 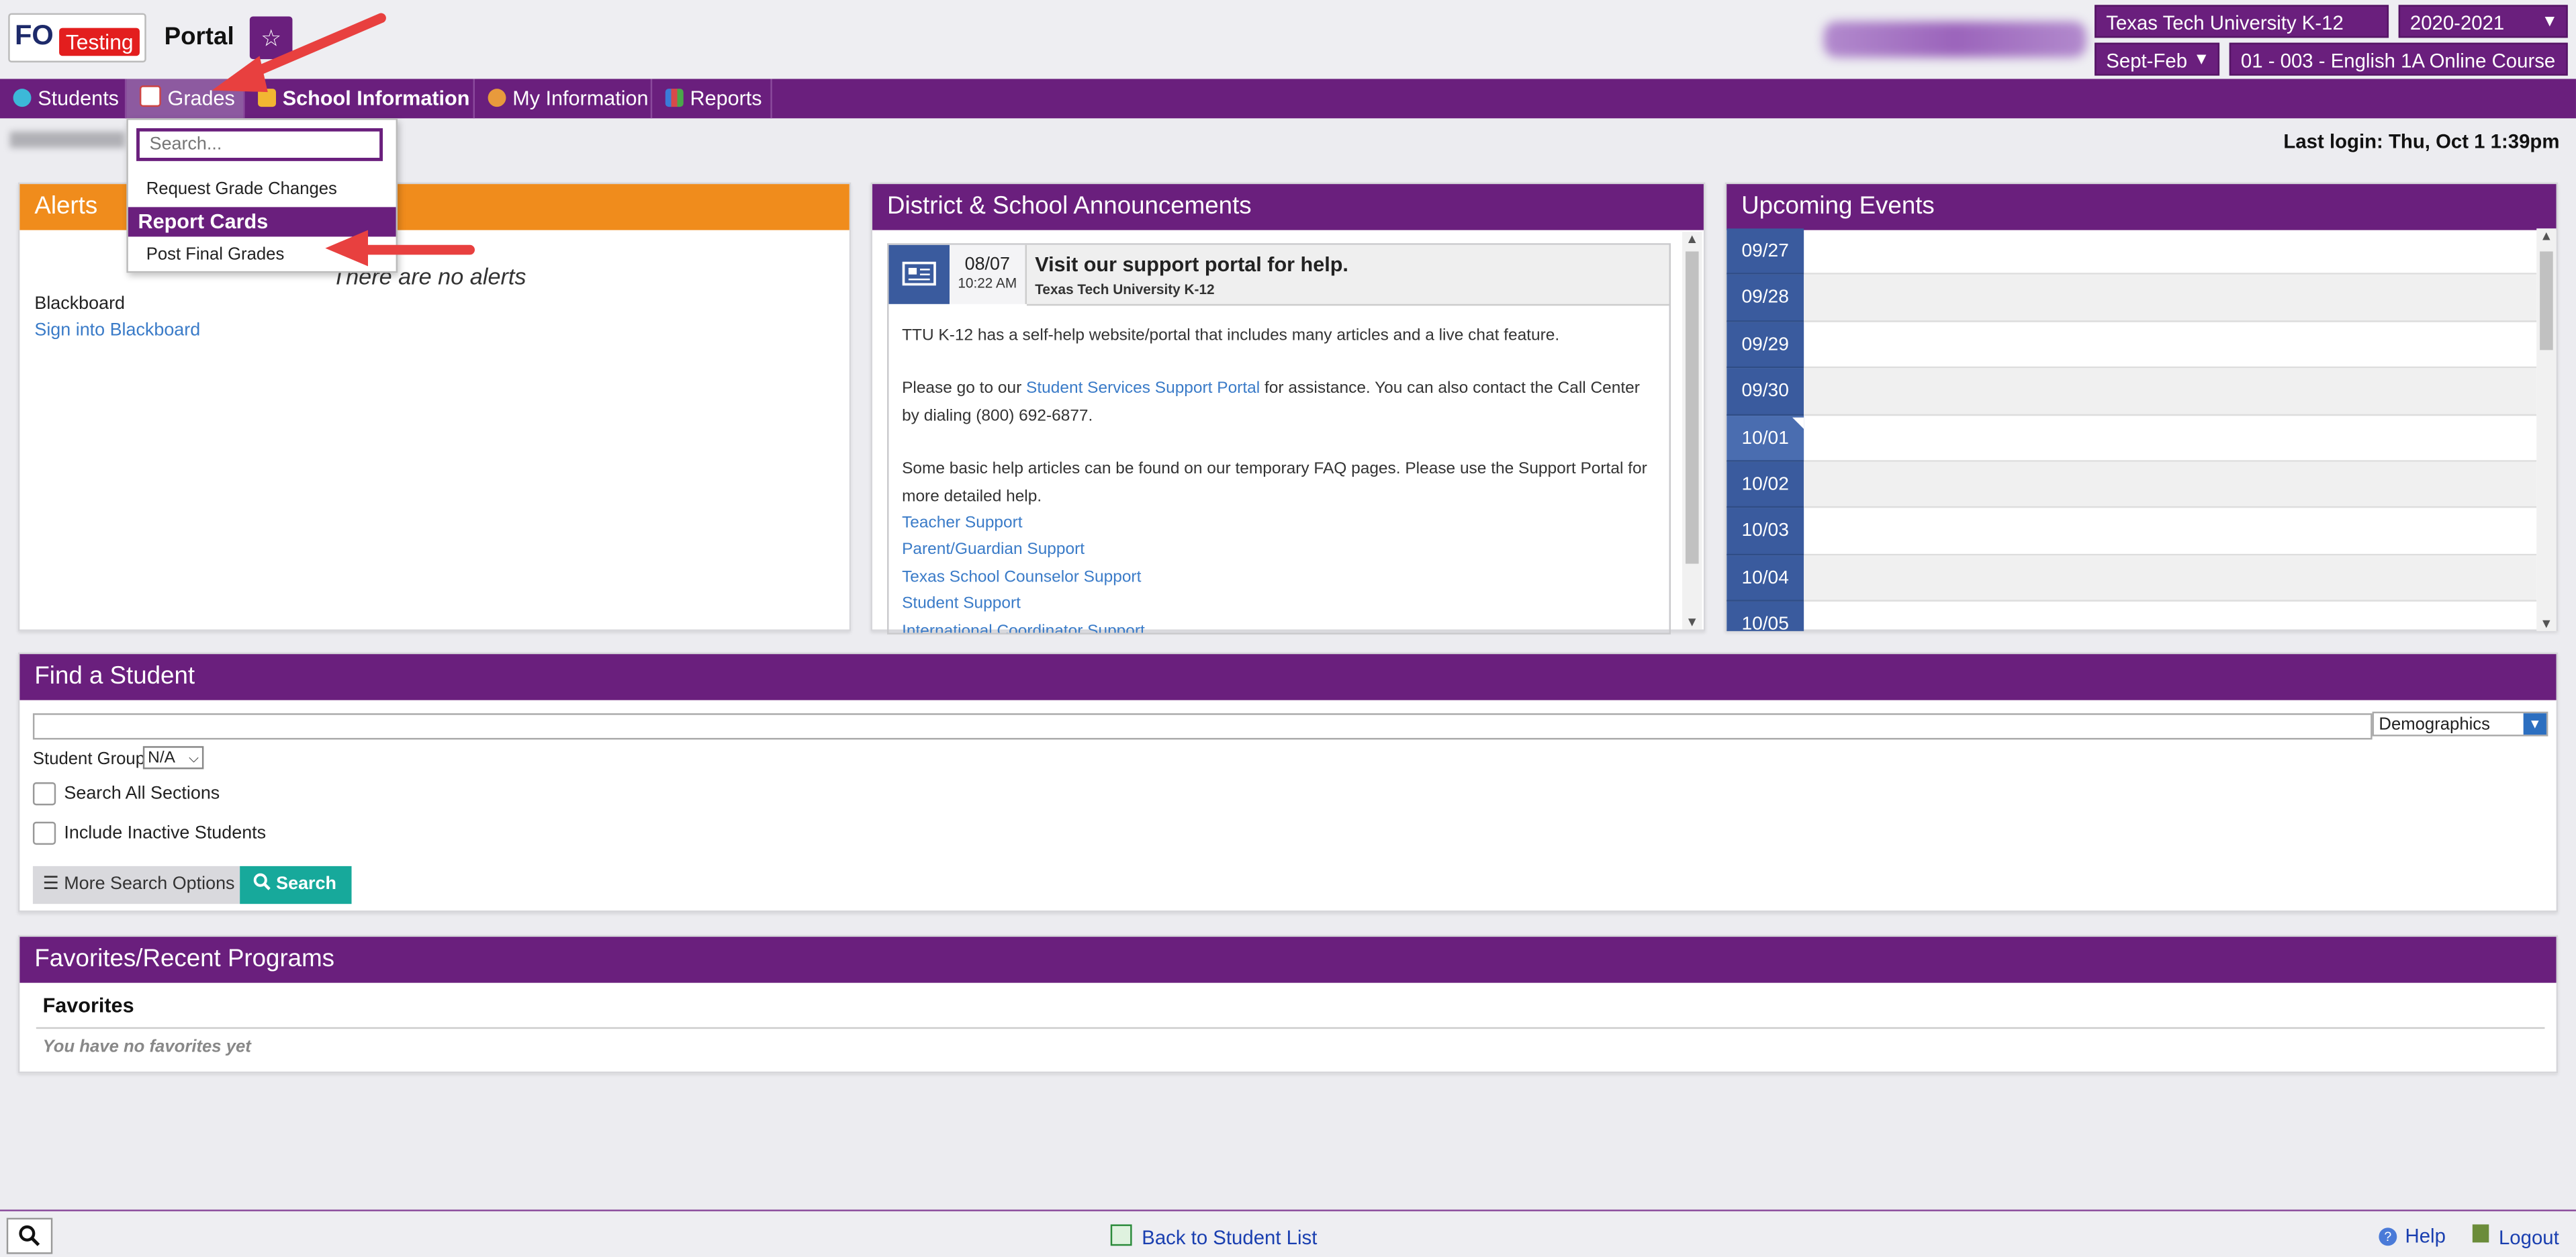 I want to click on include-inactive-checkbox, so click(x=44, y=833).